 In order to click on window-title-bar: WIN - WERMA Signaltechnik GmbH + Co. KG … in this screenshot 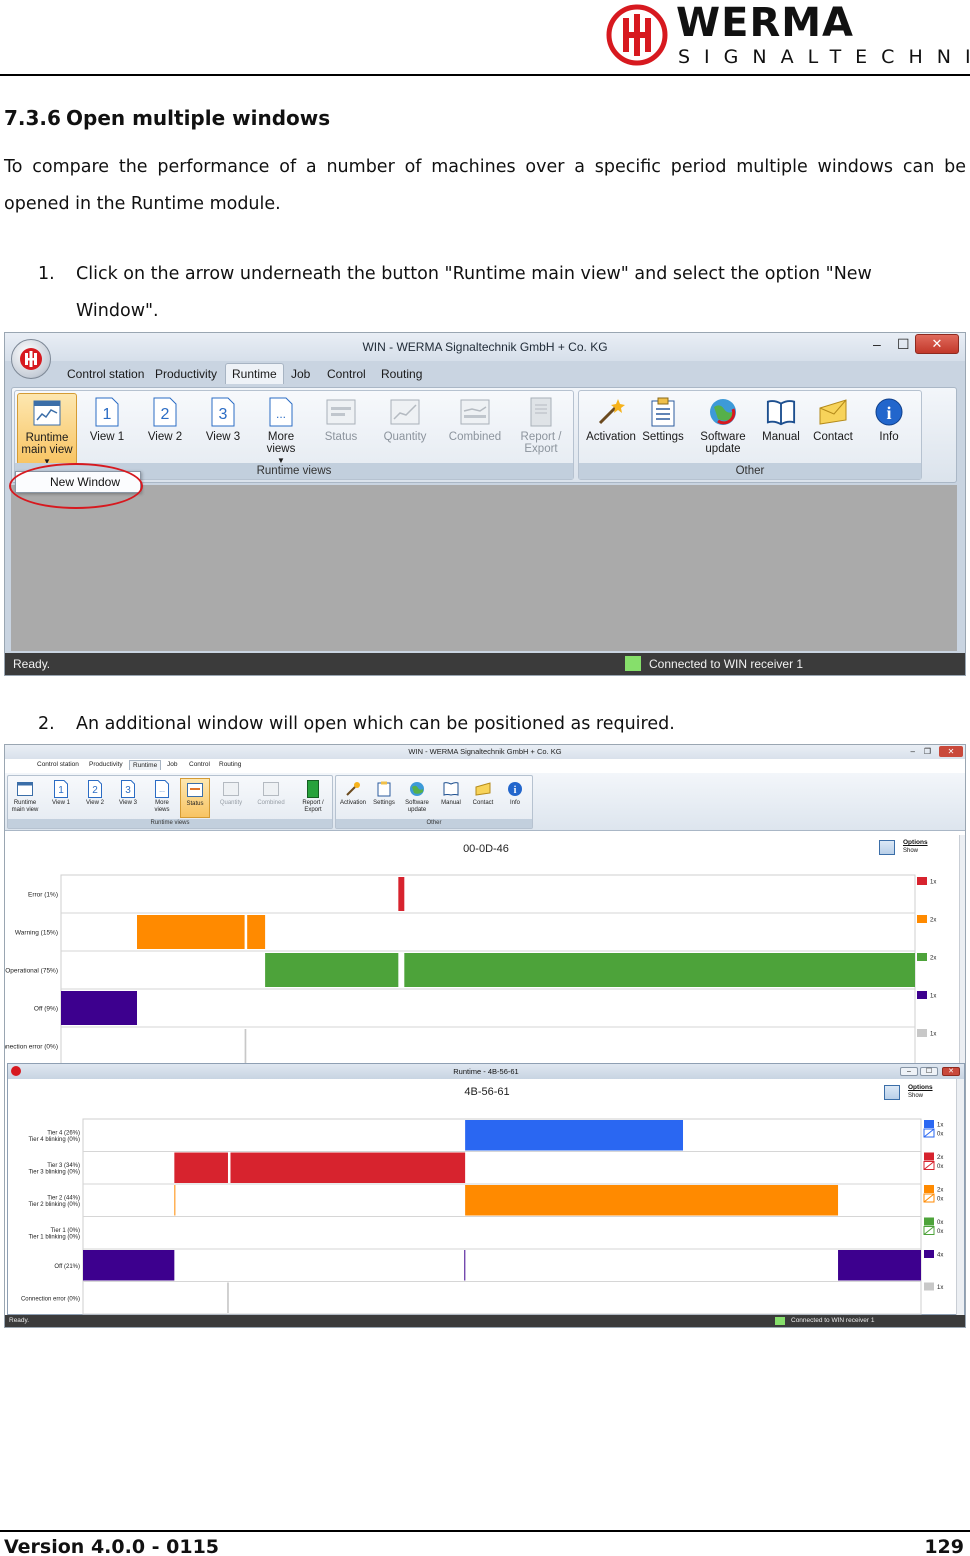, I will do `click(485, 347)`.